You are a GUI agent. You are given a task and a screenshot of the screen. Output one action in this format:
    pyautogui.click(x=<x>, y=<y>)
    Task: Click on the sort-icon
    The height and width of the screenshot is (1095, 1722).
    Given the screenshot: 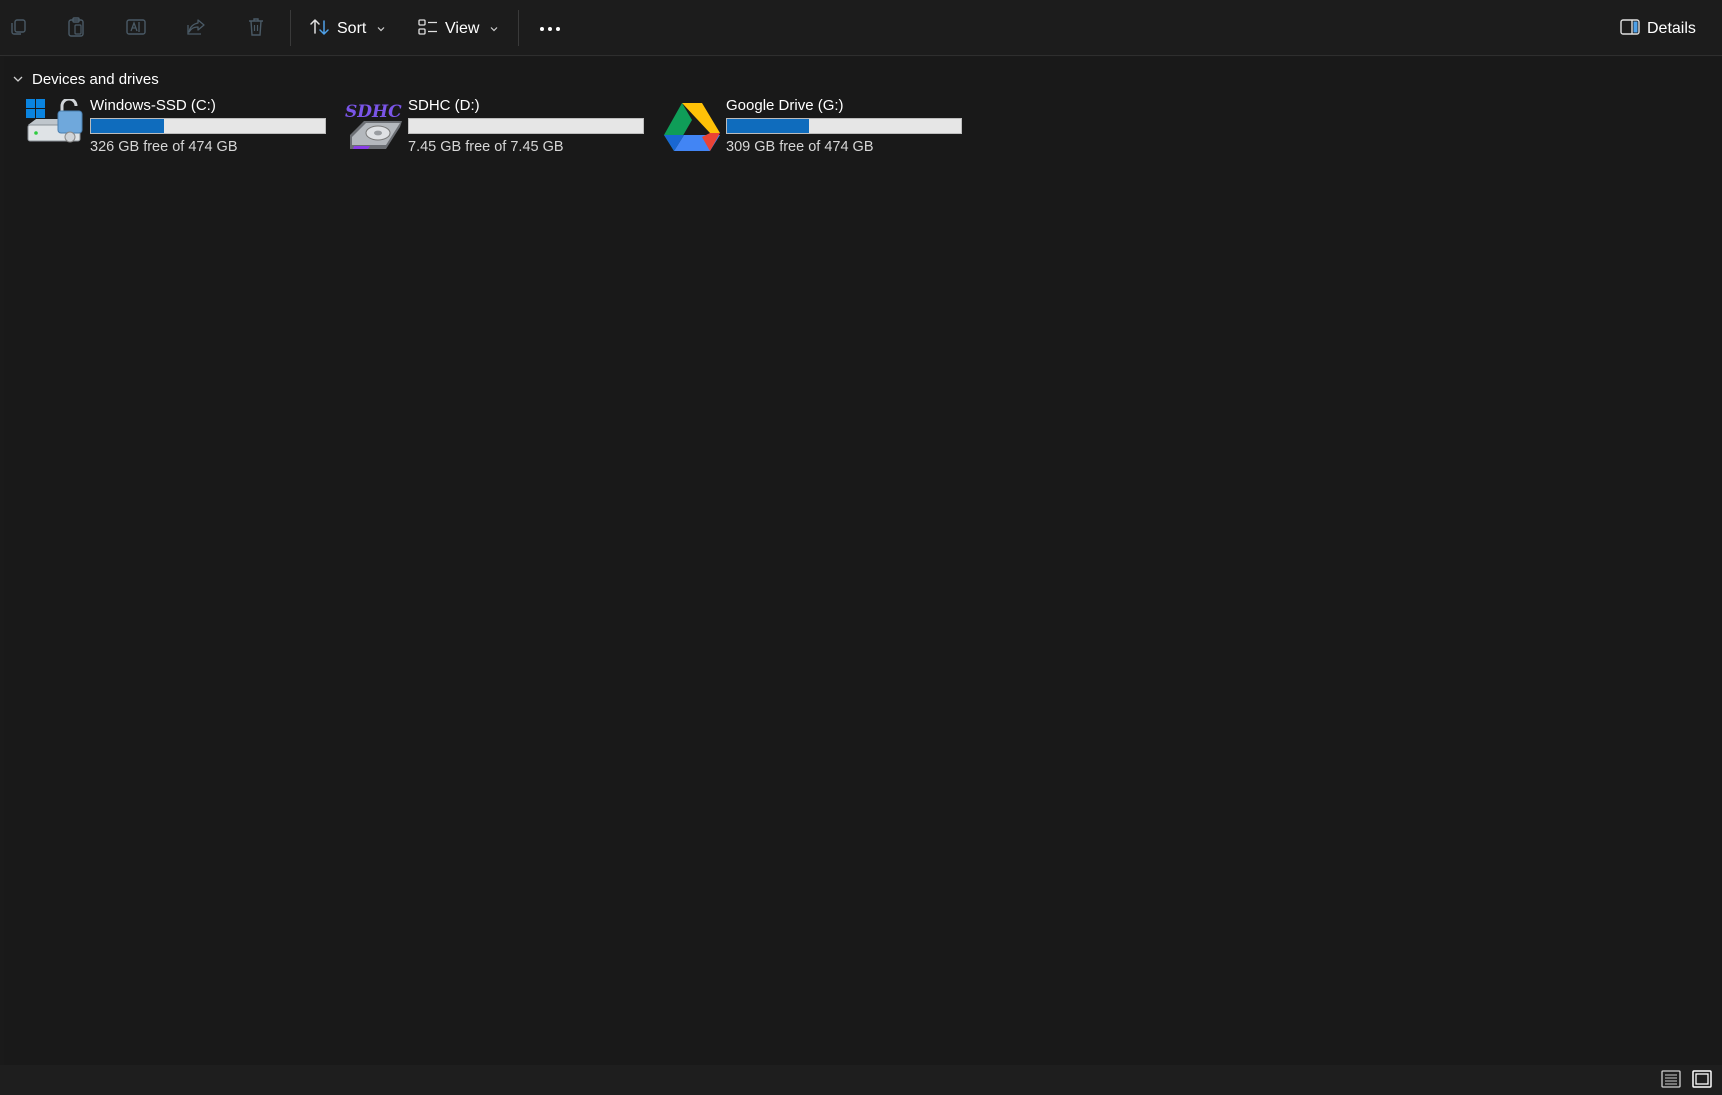 What is the action you would take?
    pyautogui.click(x=320, y=29)
    